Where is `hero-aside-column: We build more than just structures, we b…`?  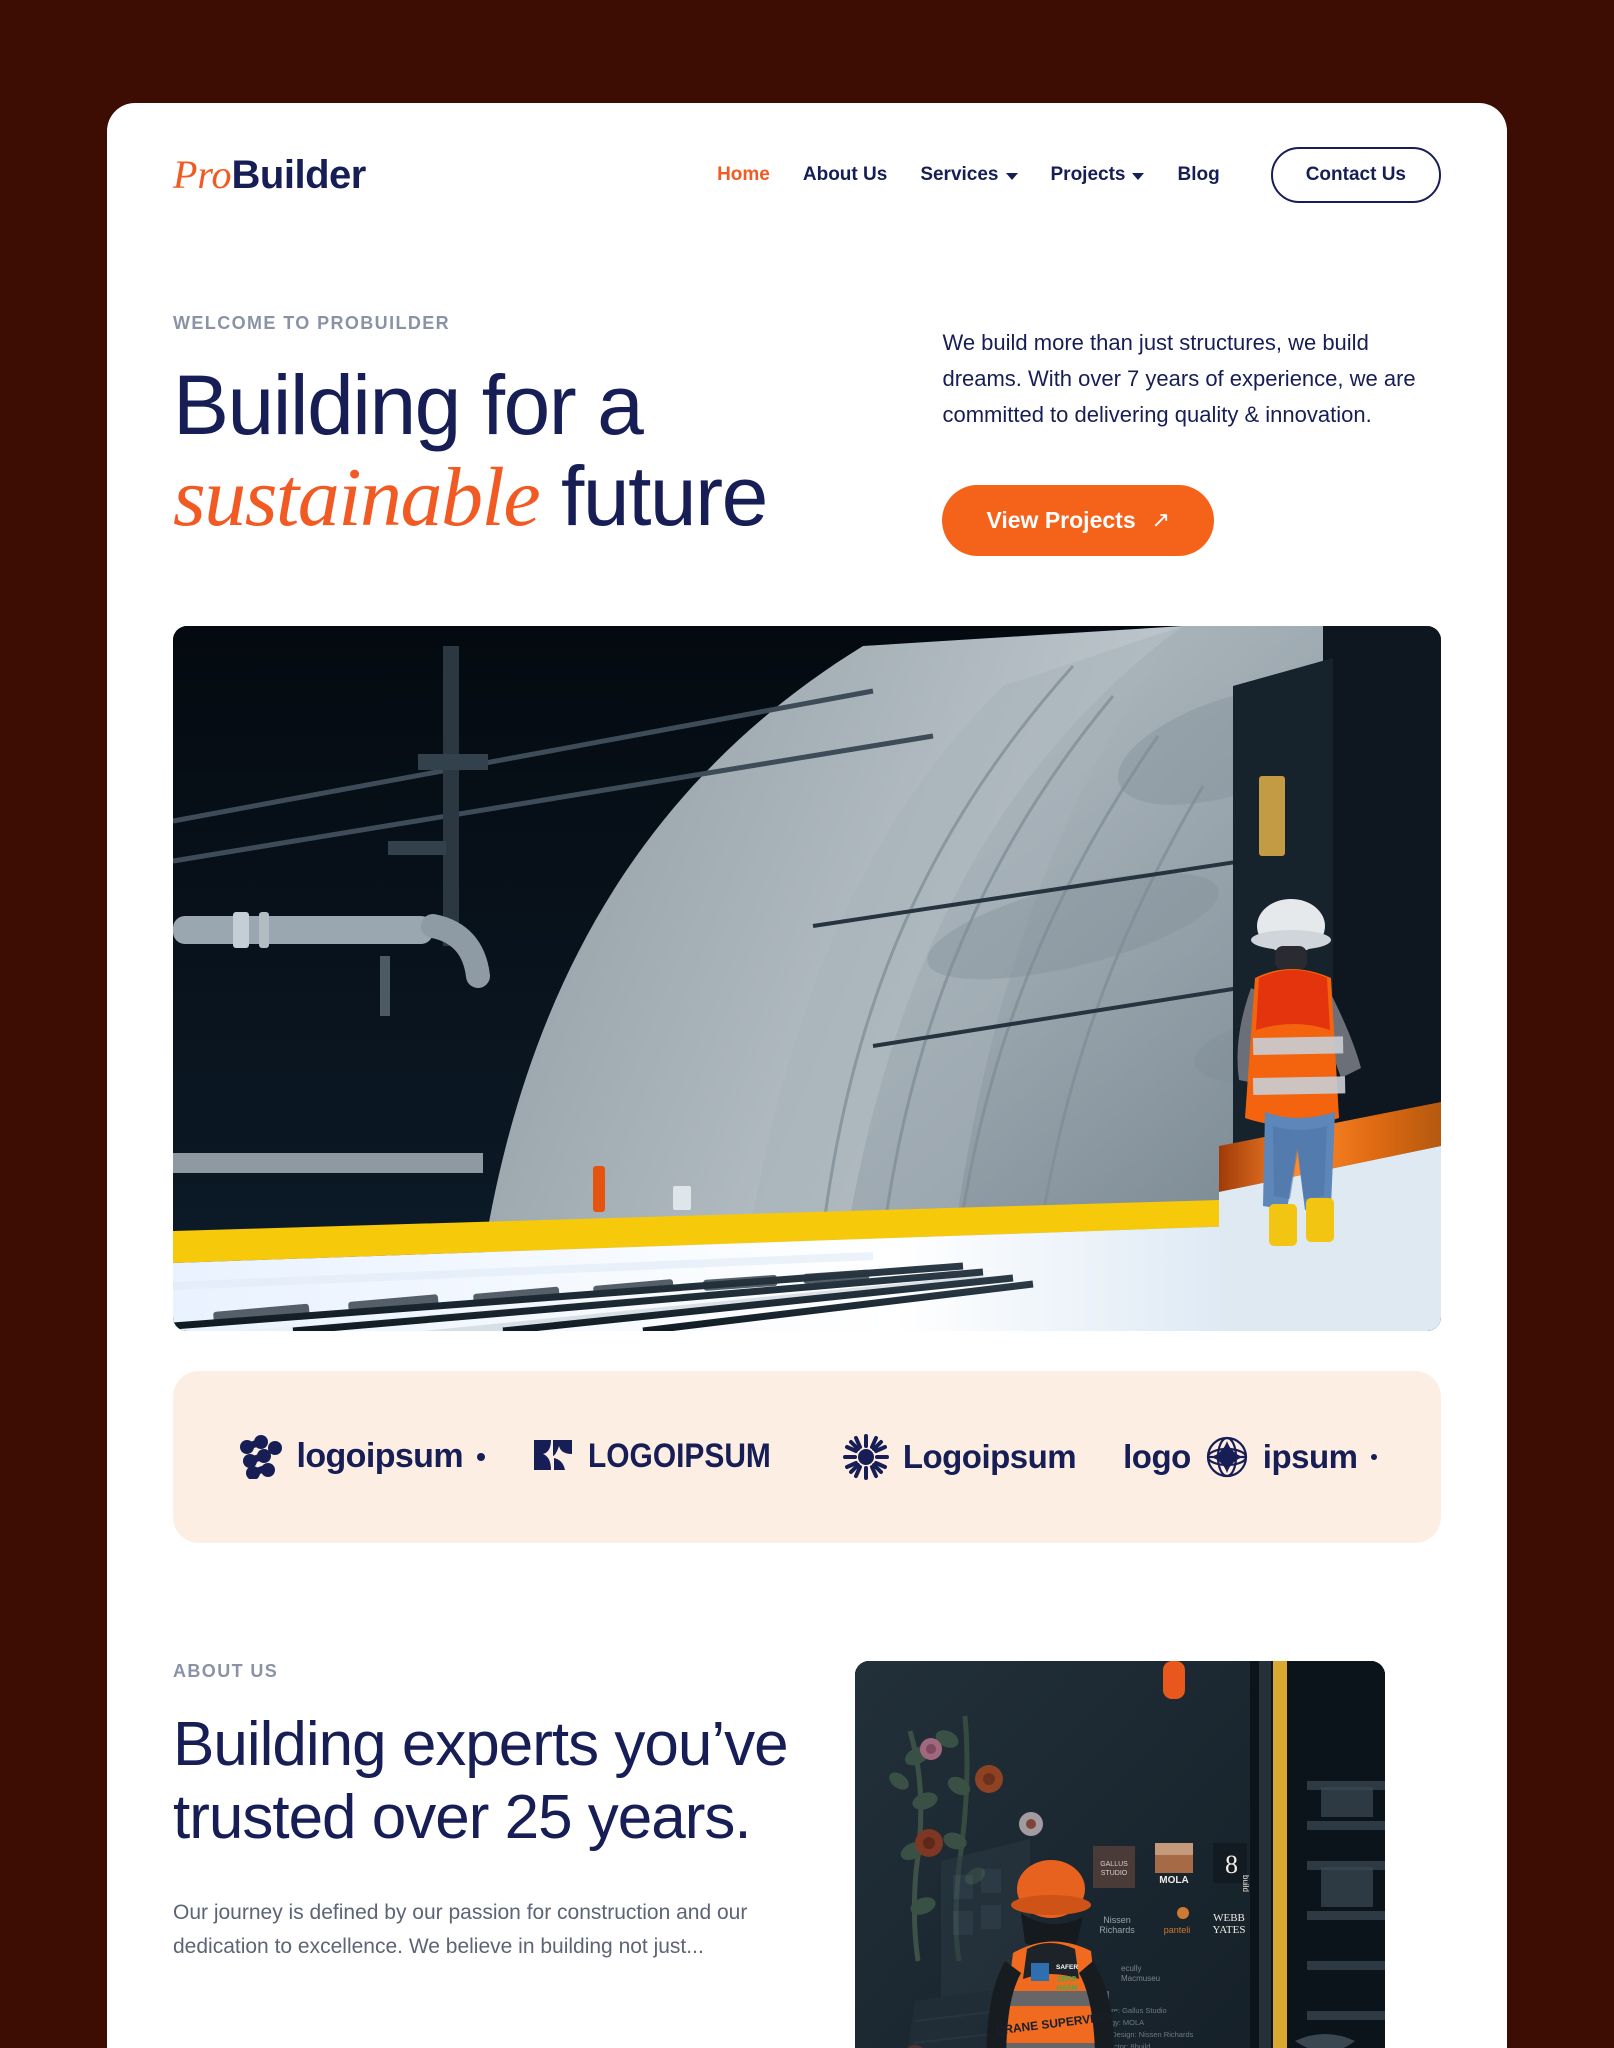
hero-aside-column: We build more than just structures, we b… is located at coordinates (1191, 434).